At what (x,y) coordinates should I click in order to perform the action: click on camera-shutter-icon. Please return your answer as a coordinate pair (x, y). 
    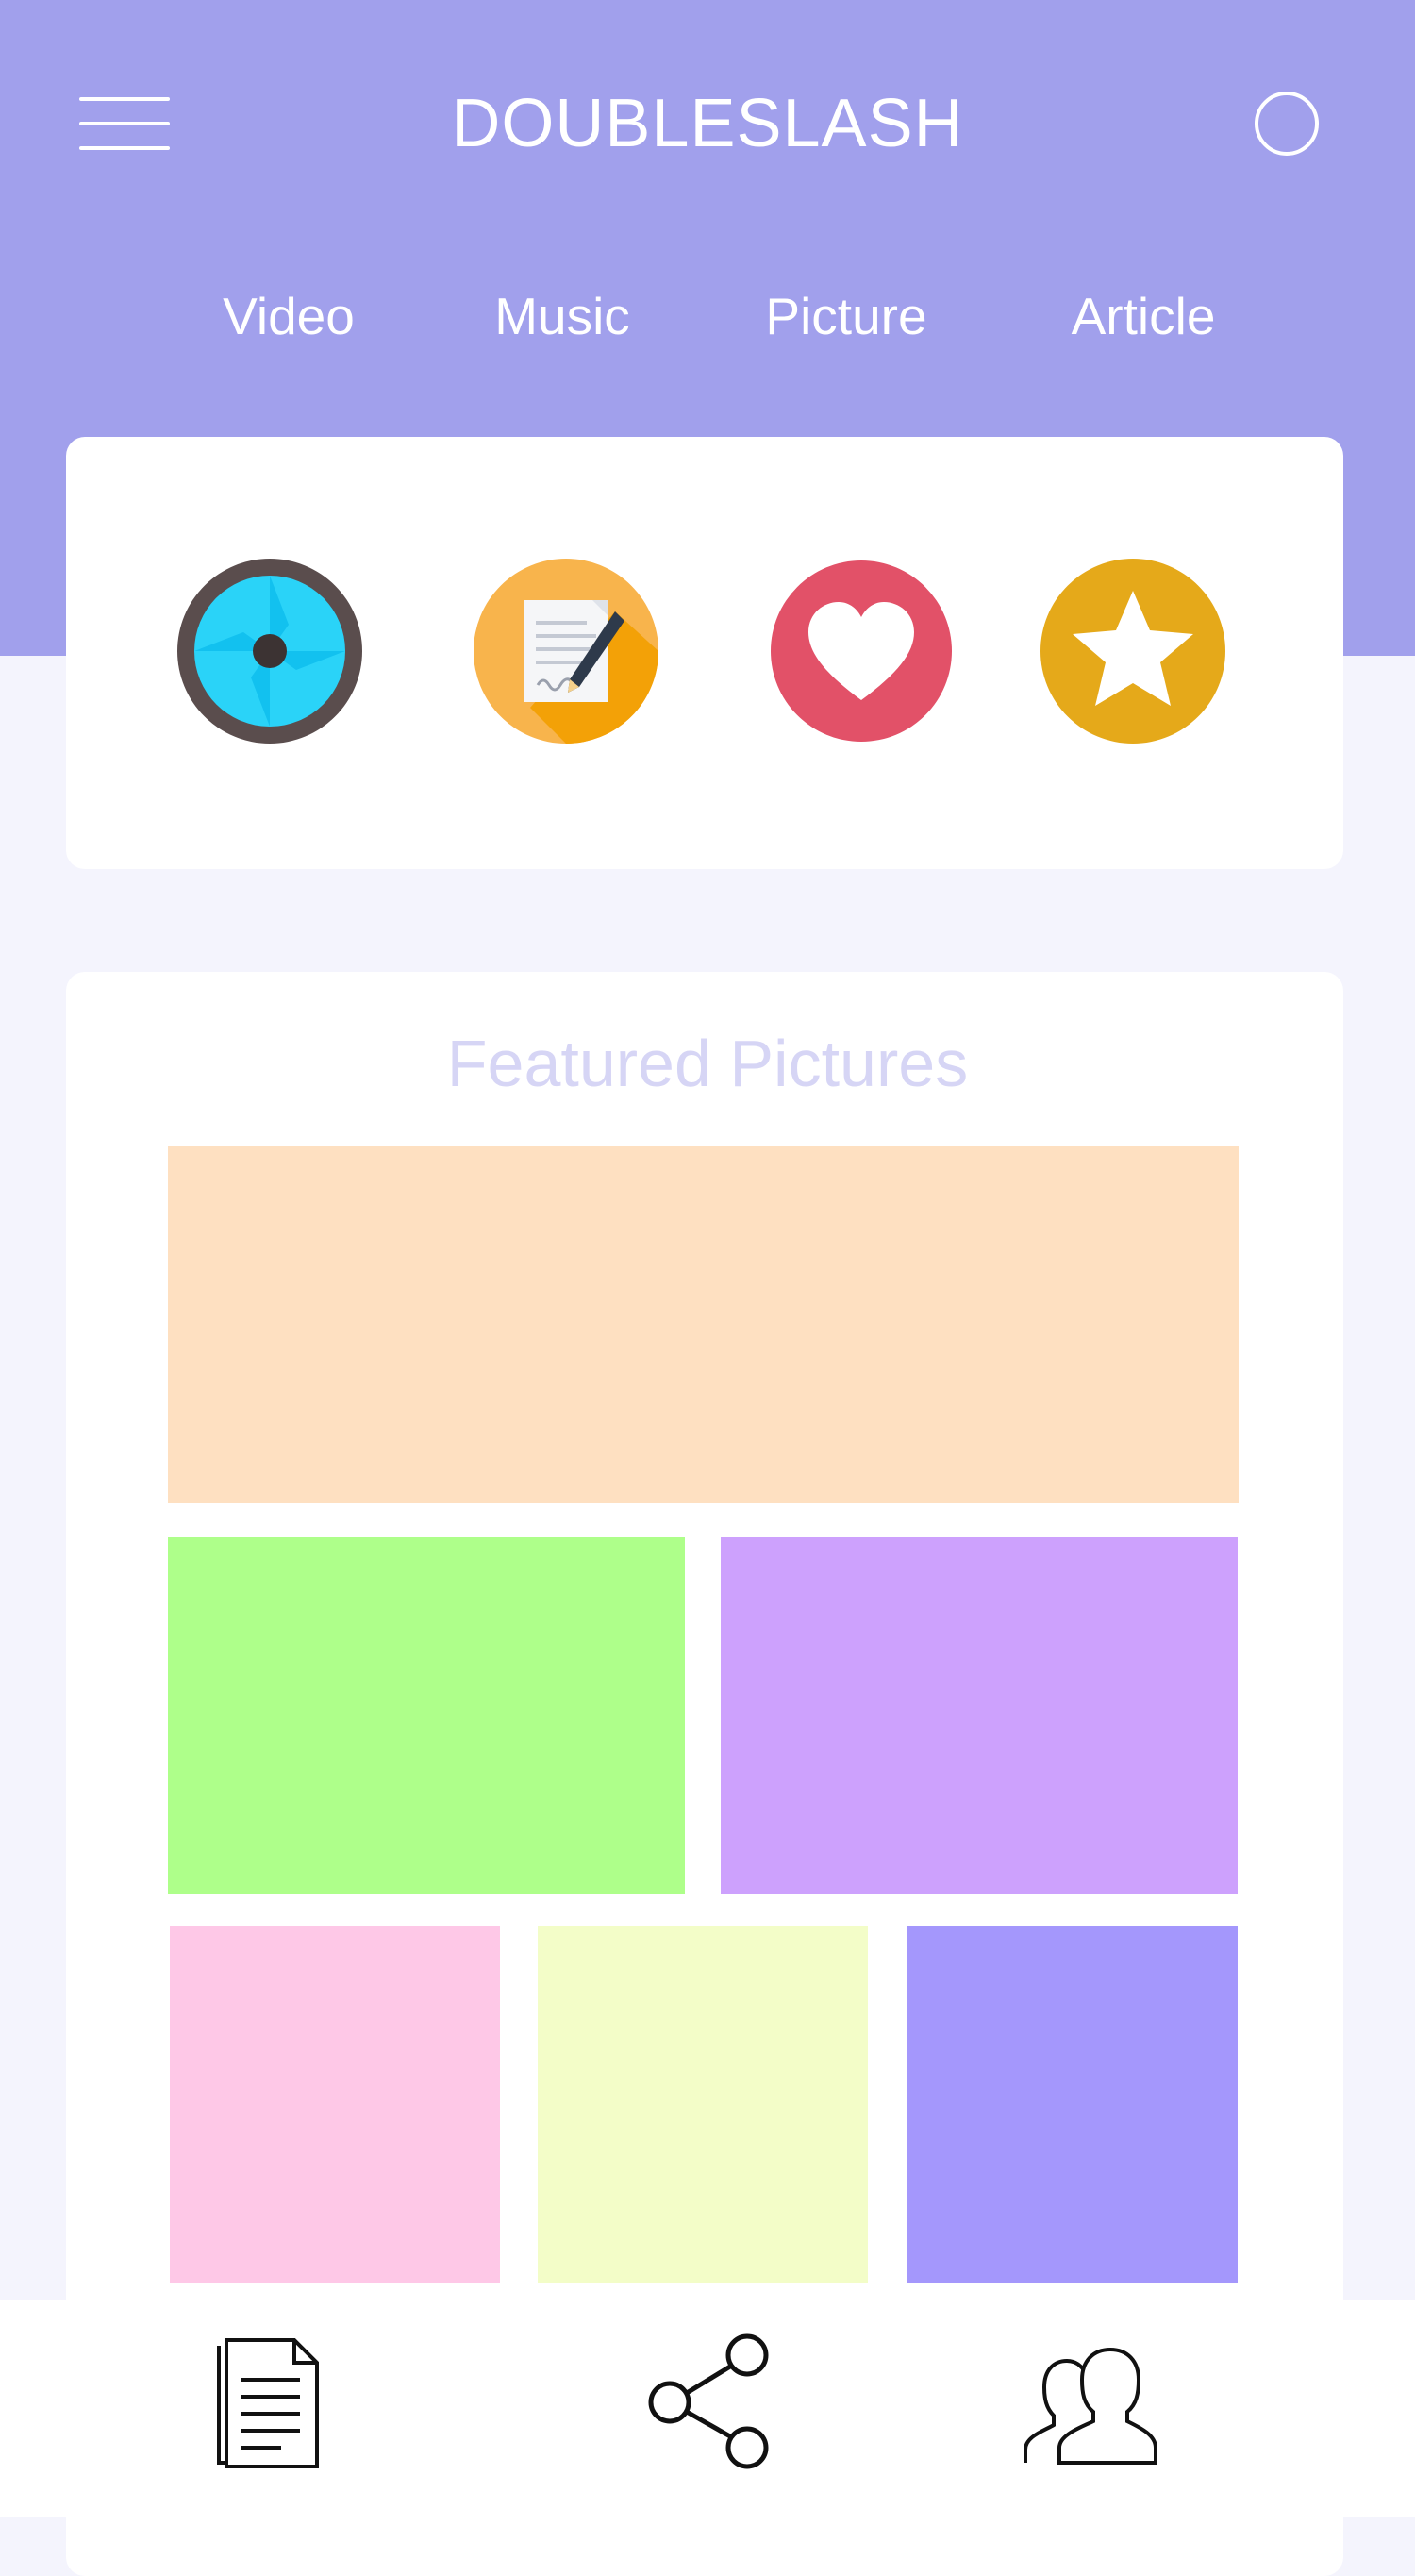
    Looking at the image, I should click on (269, 651).